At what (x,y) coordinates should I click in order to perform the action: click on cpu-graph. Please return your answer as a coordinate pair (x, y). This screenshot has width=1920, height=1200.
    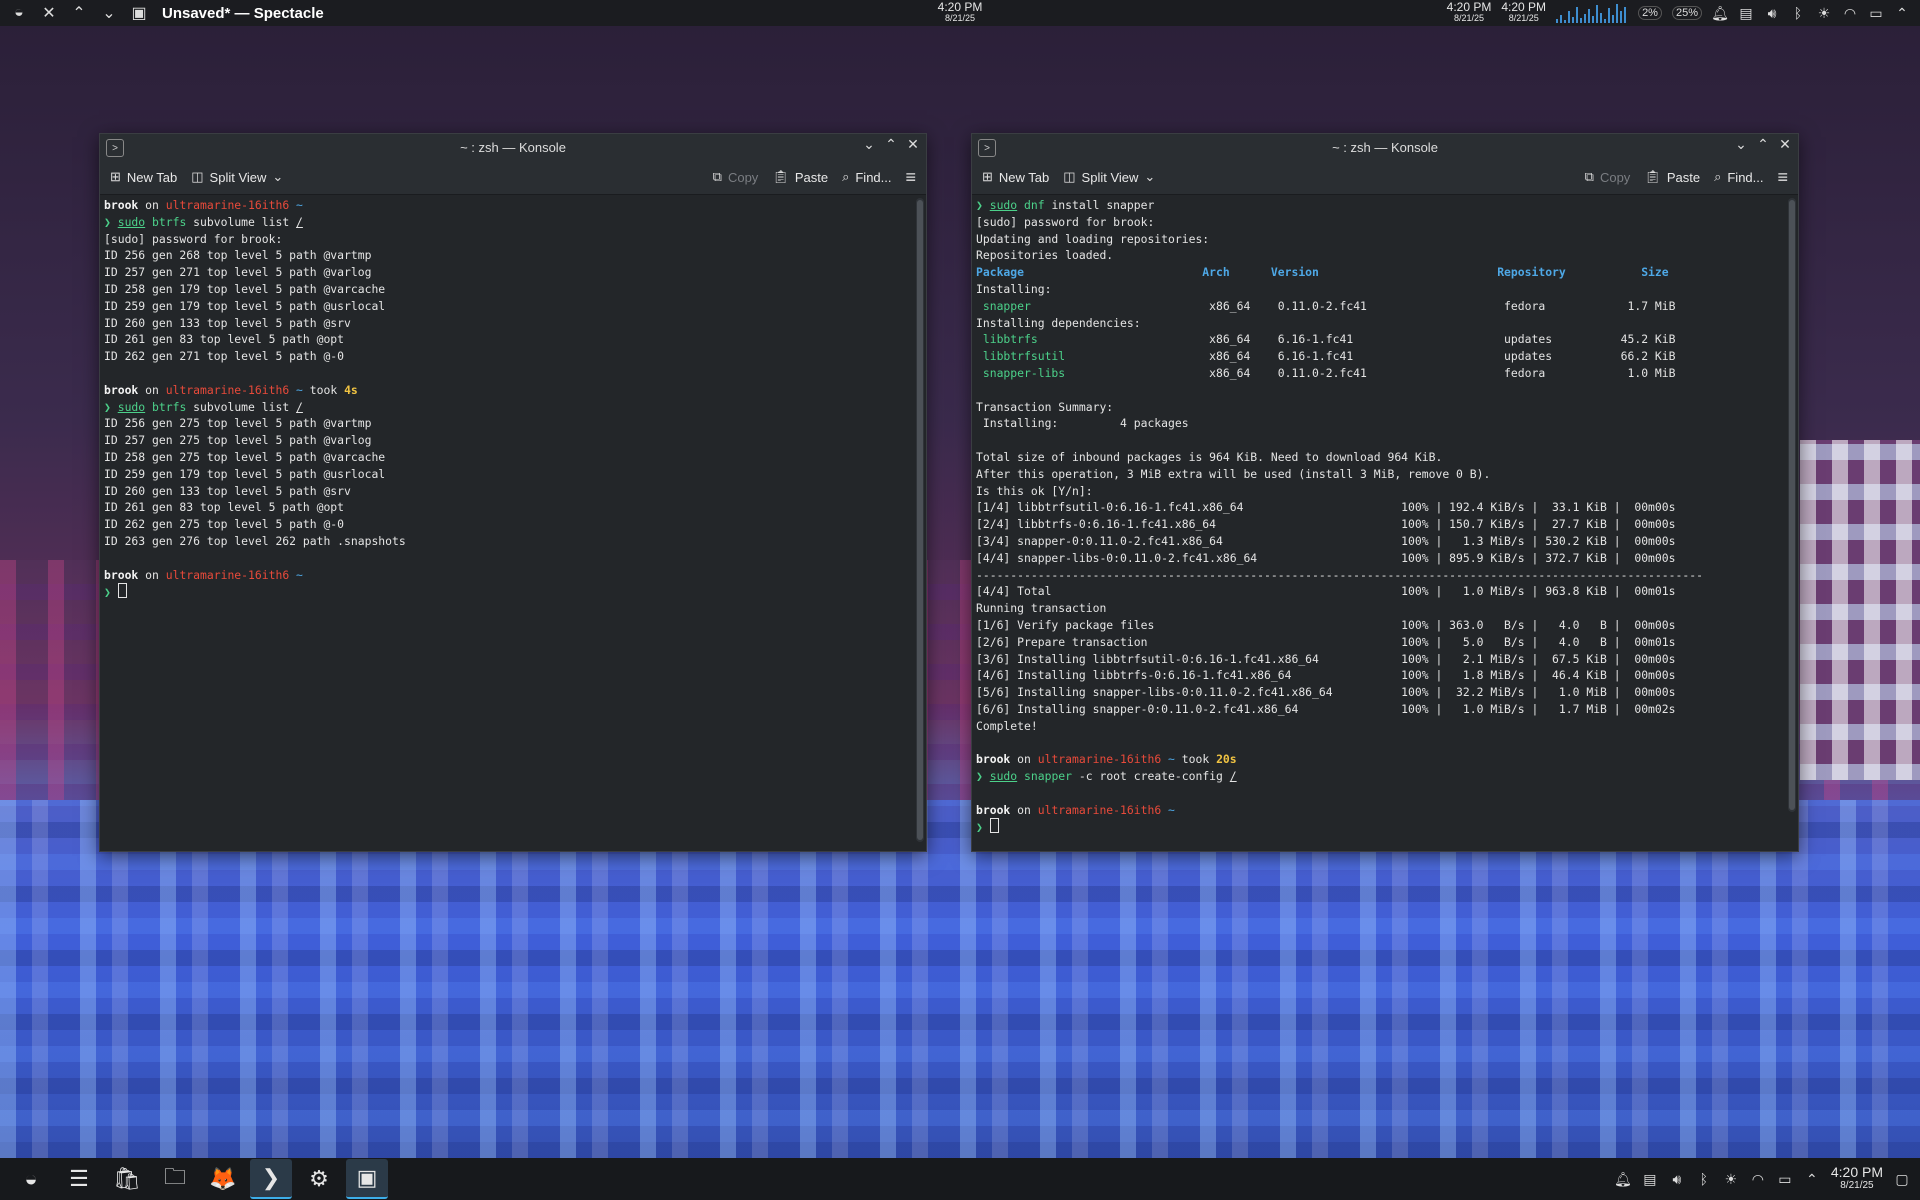
    Looking at the image, I should click on (1592, 13).